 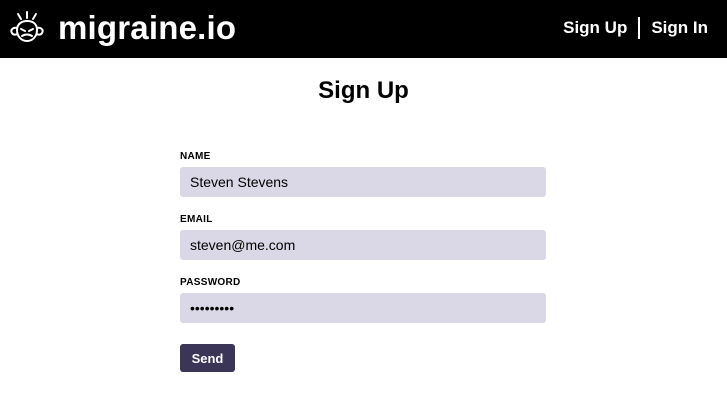 What do you see at coordinates (639, 28) in the screenshot?
I see `nav-divider` at bounding box center [639, 28].